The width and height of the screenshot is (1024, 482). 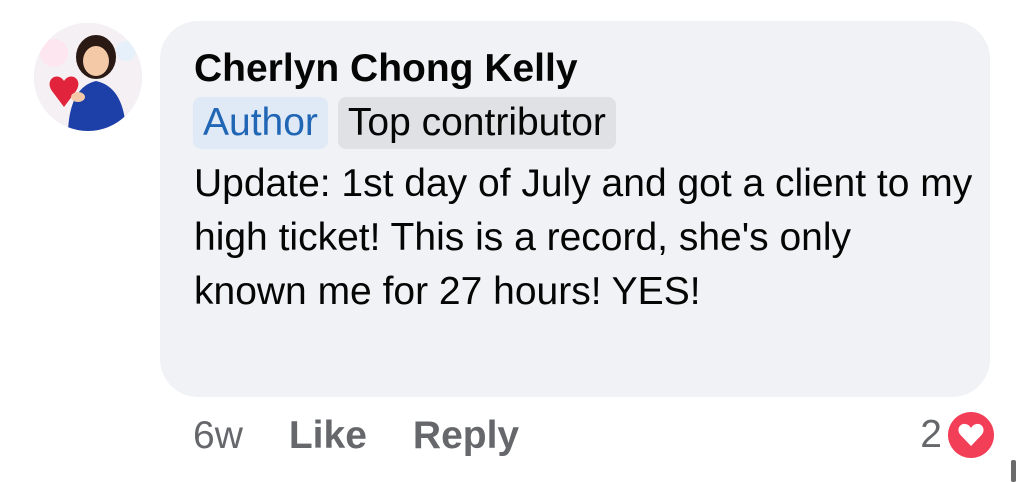 I want to click on avatar-image, so click(x=88, y=77).